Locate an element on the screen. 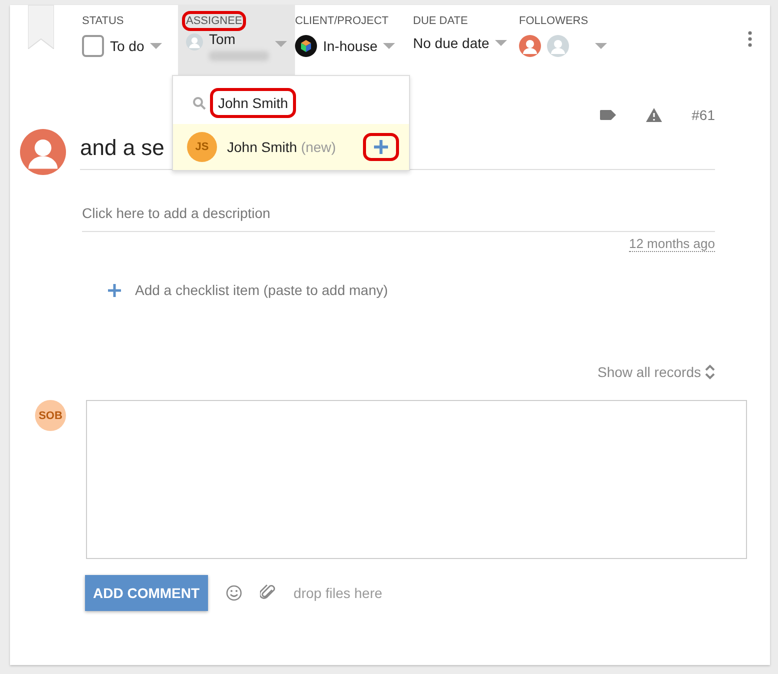 The image size is (778, 674). emoji-icon is located at coordinates (234, 593).